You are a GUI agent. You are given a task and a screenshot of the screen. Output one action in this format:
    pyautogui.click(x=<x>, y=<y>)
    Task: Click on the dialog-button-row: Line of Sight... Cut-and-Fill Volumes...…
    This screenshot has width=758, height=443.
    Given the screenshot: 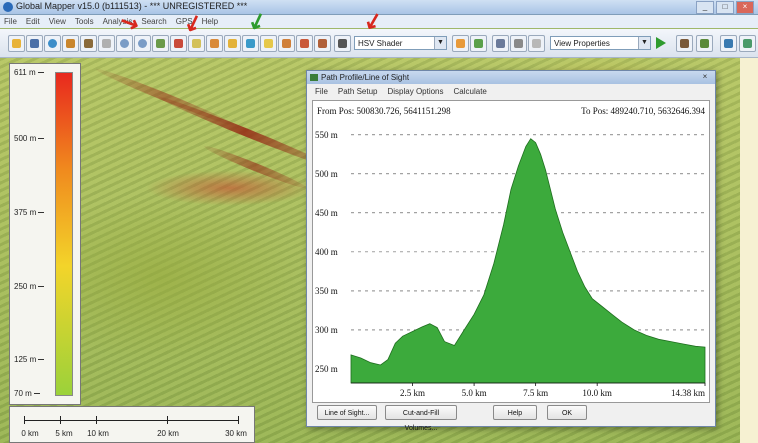 What is the action you would take?
    pyautogui.click(x=511, y=418)
    